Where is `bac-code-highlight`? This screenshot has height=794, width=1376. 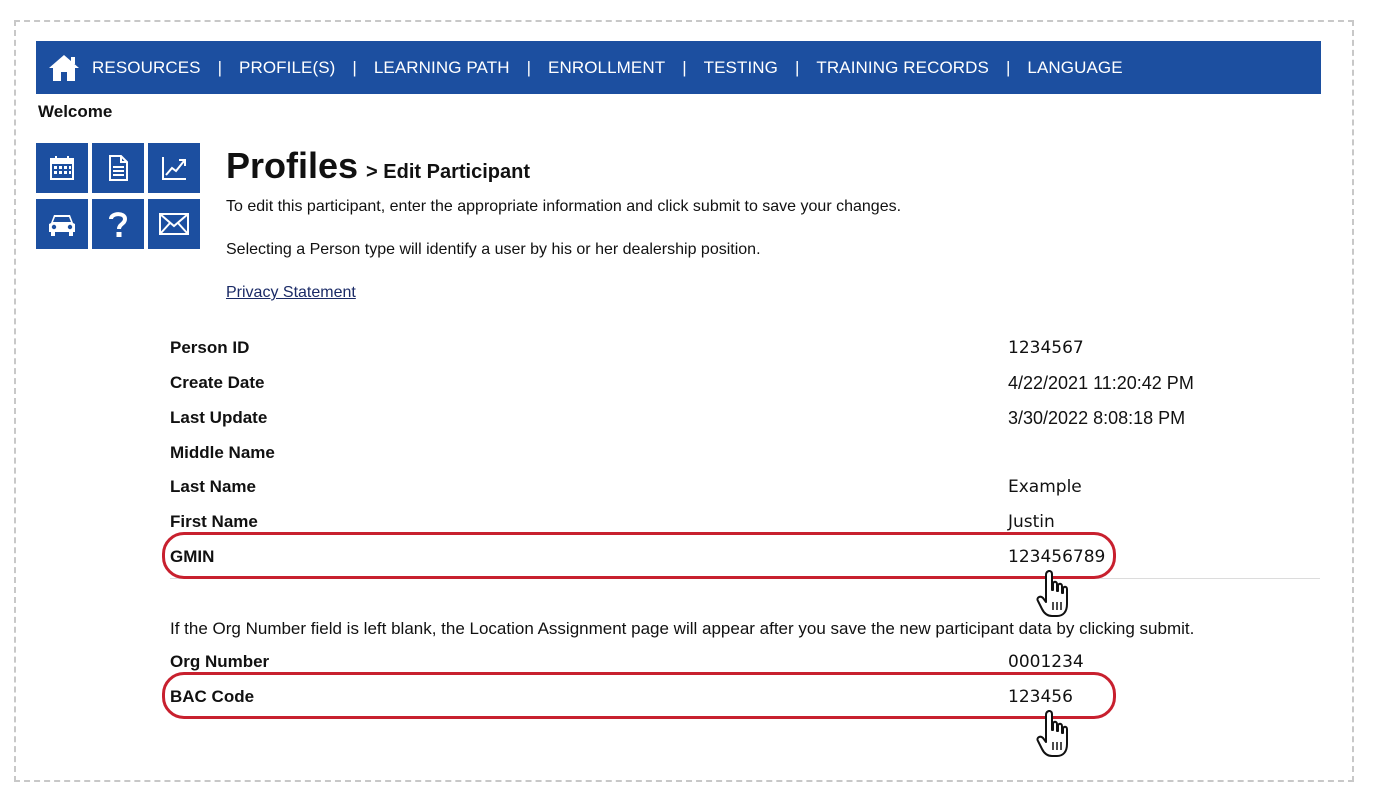
bac-code-highlight is located at coordinates (639, 695).